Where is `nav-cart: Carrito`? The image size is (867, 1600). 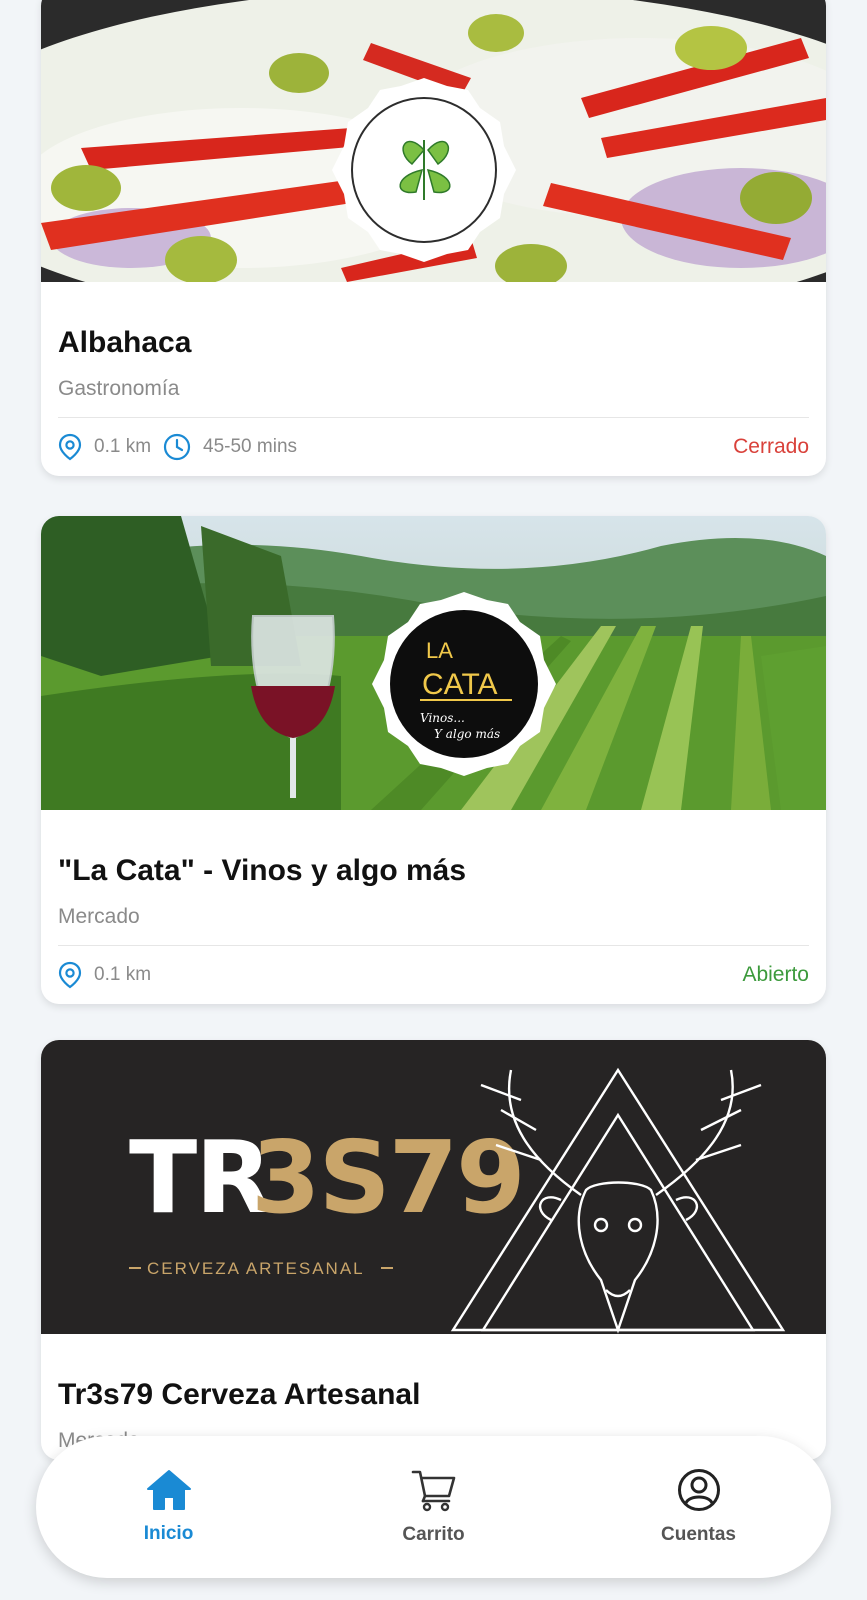
nav-cart: Carrito is located at coordinates (434, 1507).